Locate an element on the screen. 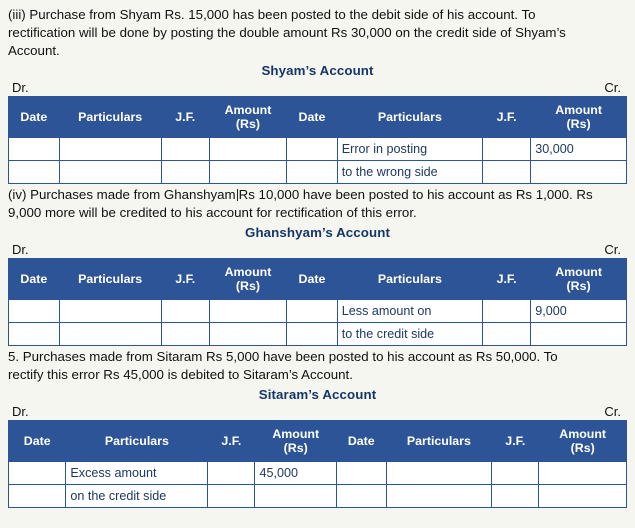  dr-cr-row-sitaram: Dr. Cr. is located at coordinates (317, 412).